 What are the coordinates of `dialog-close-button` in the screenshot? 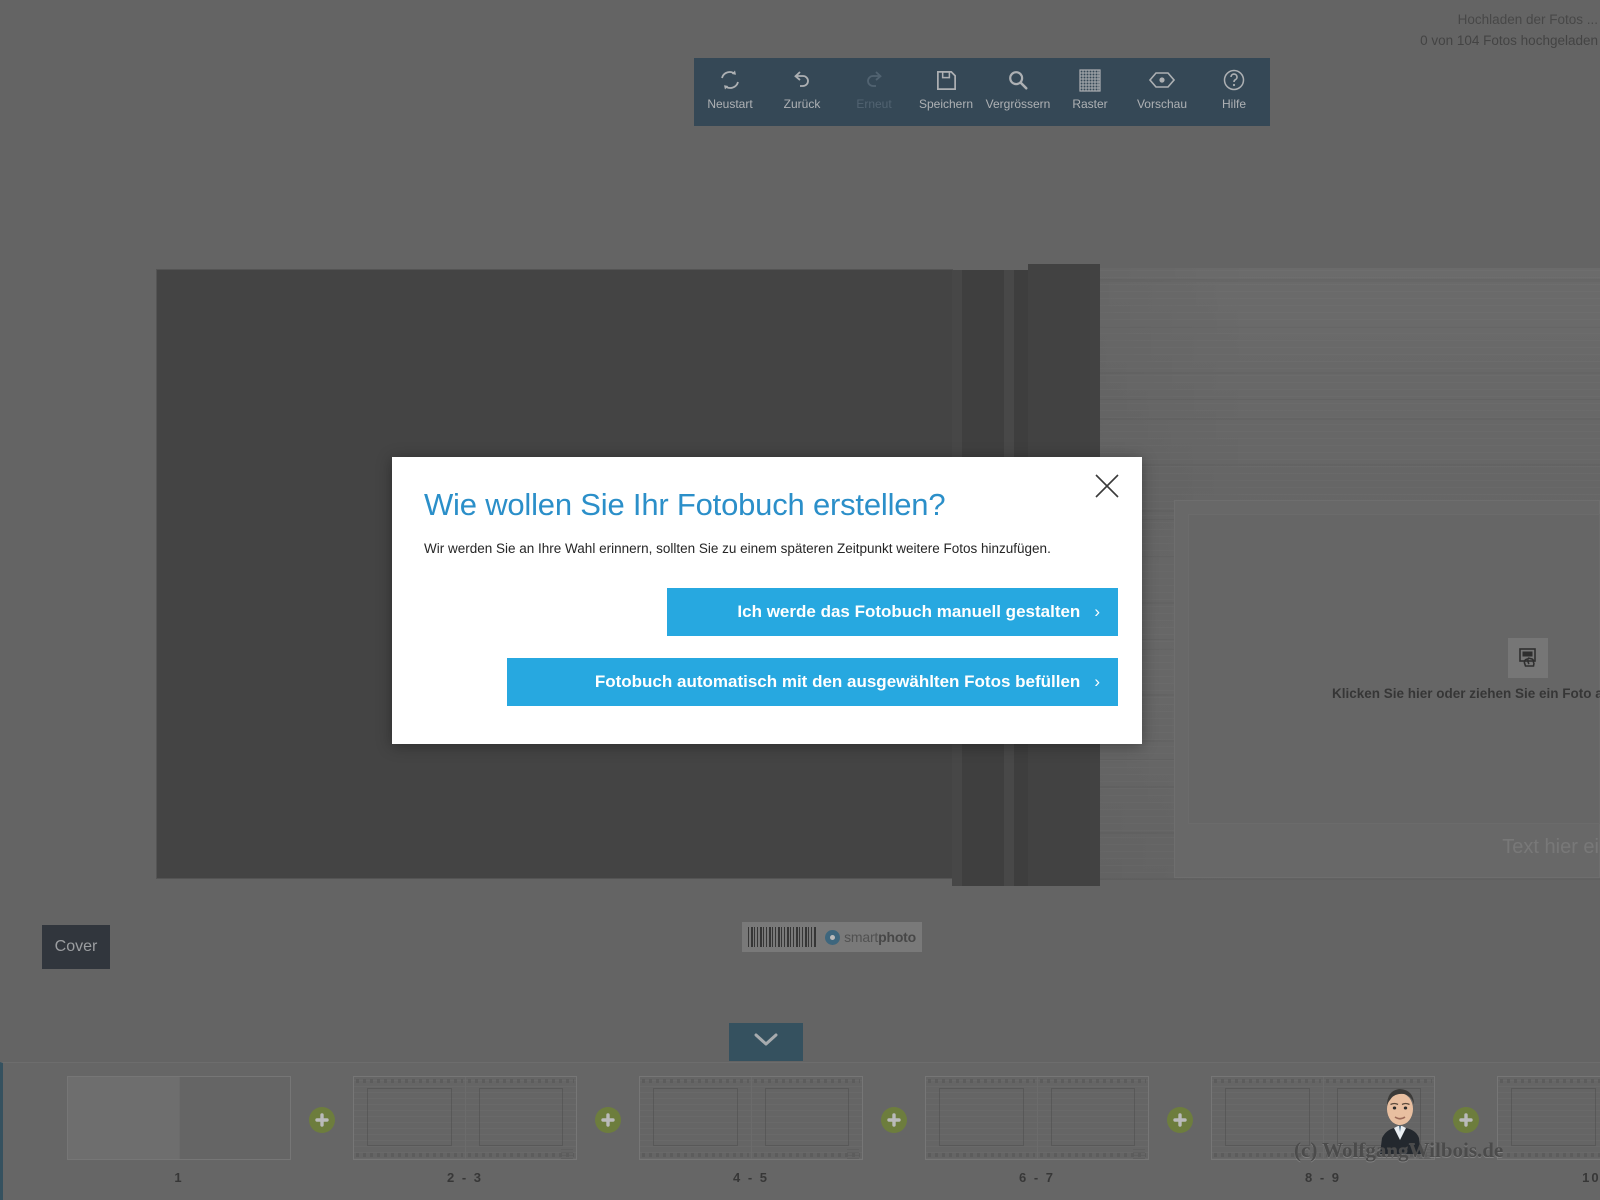 It's located at (1107, 488).